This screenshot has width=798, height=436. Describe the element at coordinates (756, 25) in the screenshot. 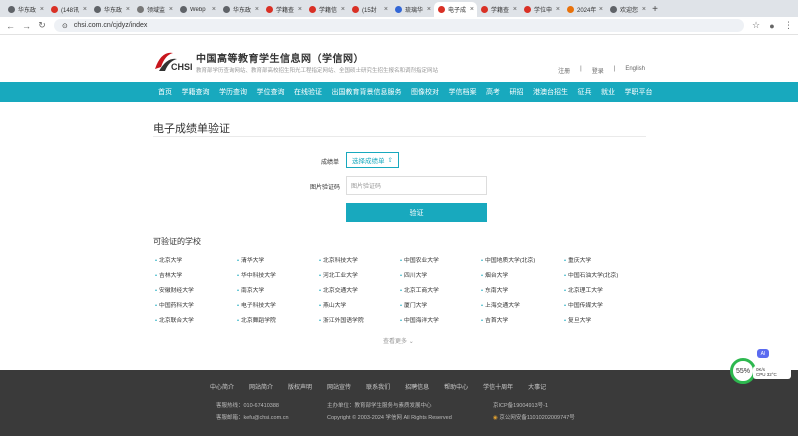

I see `bookmark-star-icon: ☆` at that location.